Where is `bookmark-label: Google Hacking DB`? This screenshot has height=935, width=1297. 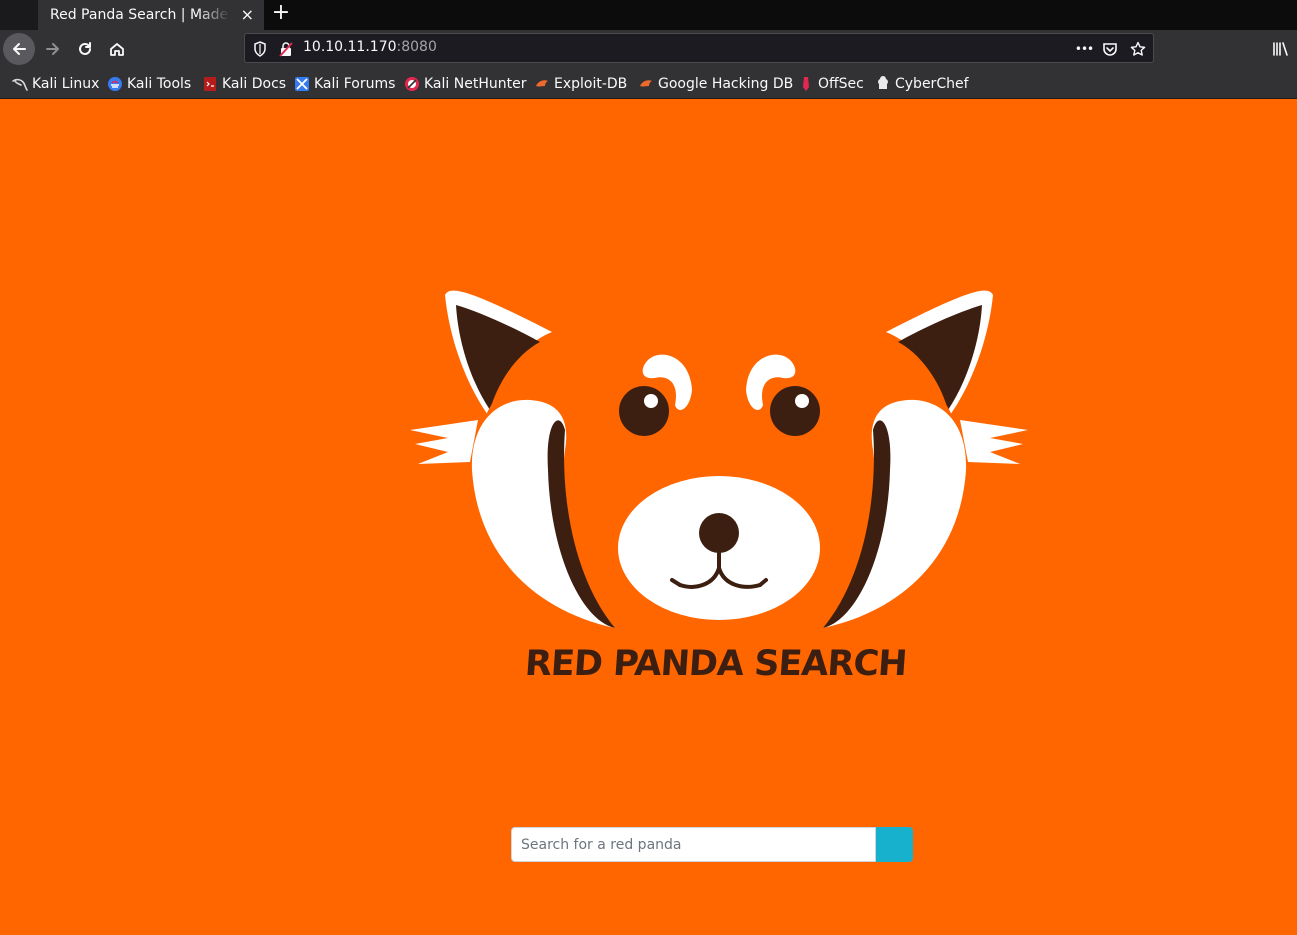 bookmark-label: Google Hacking DB is located at coordinates (726, 84).